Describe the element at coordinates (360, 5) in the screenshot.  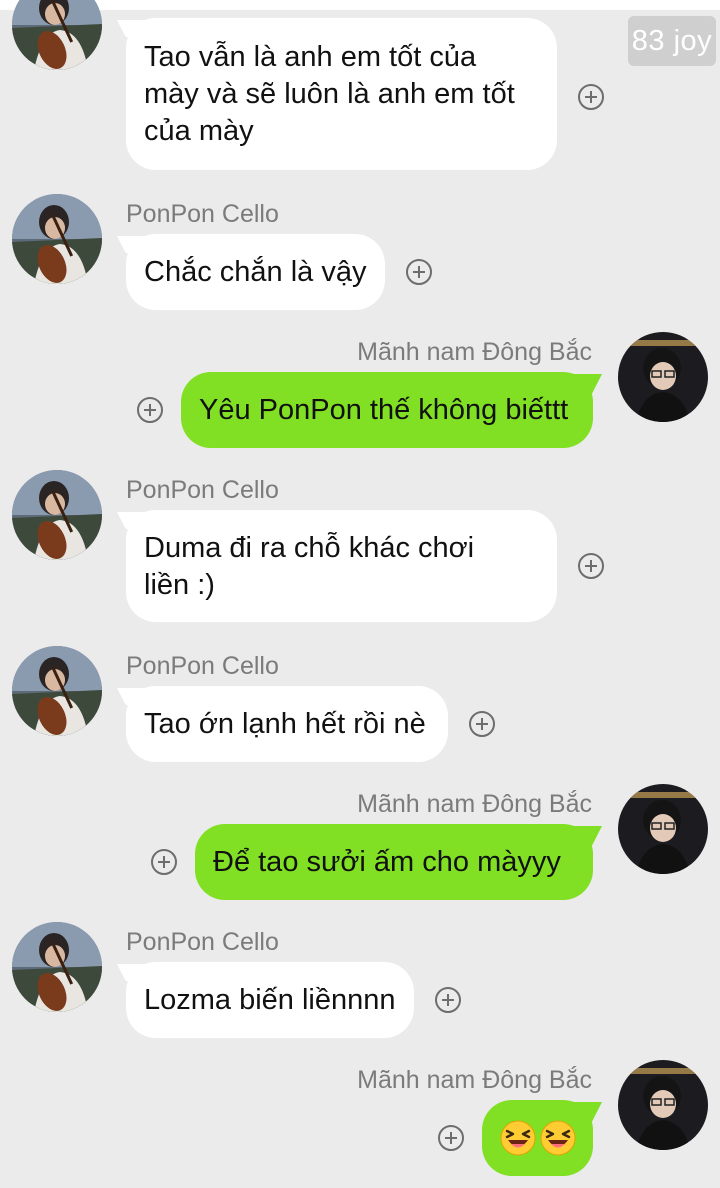
I see `top-edge` at that location.